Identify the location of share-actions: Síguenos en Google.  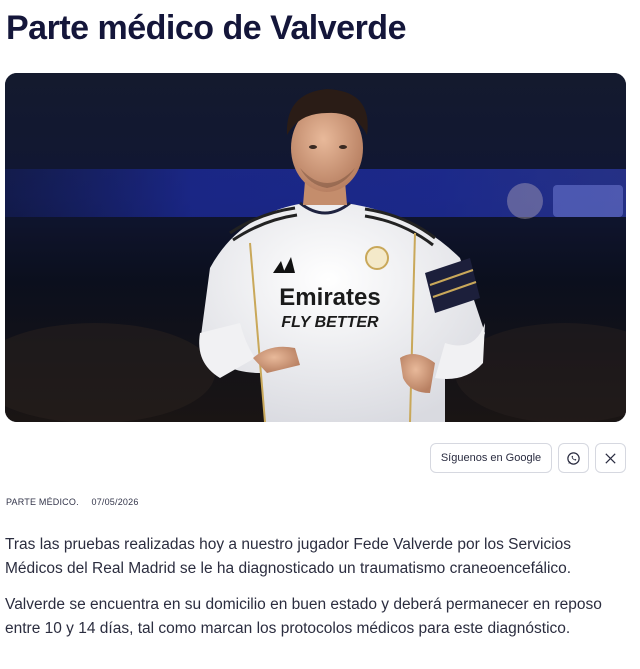
(528, 458).